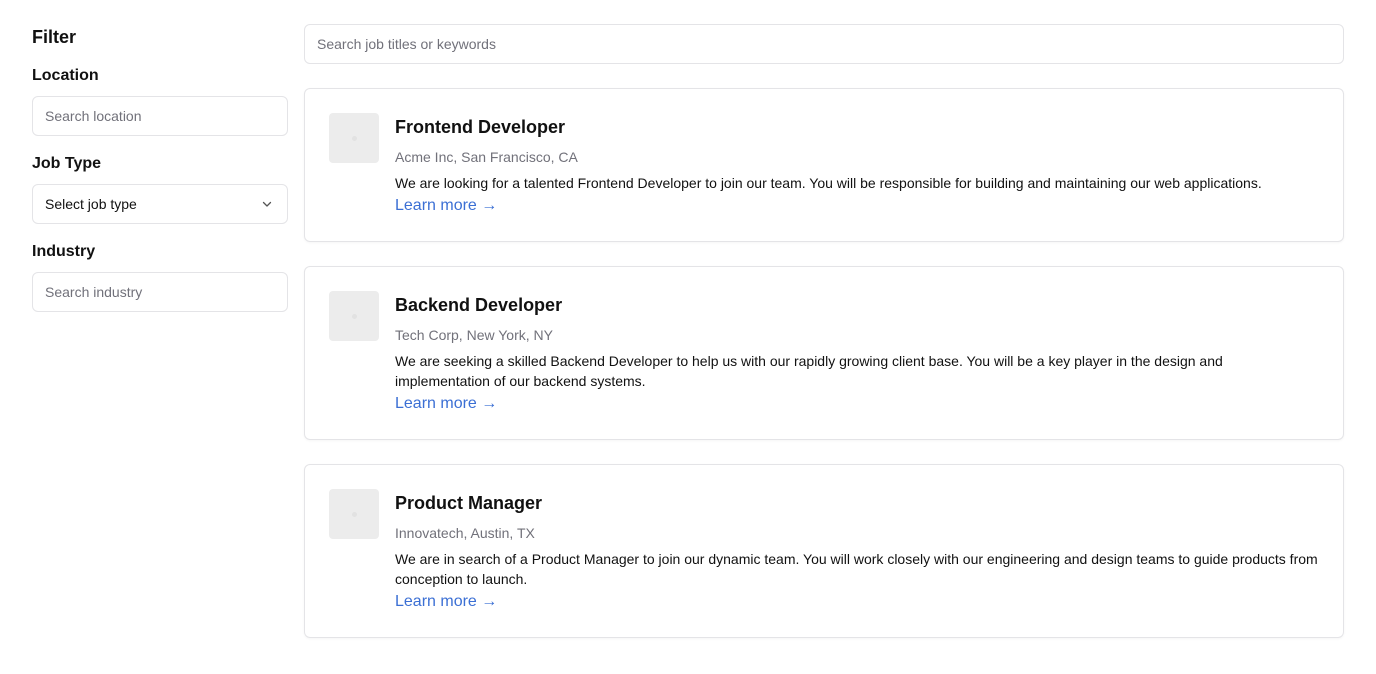 The width and height of the screenshot is (1376, 674). I want to click on filter-title: Filter, so click(54, 37).